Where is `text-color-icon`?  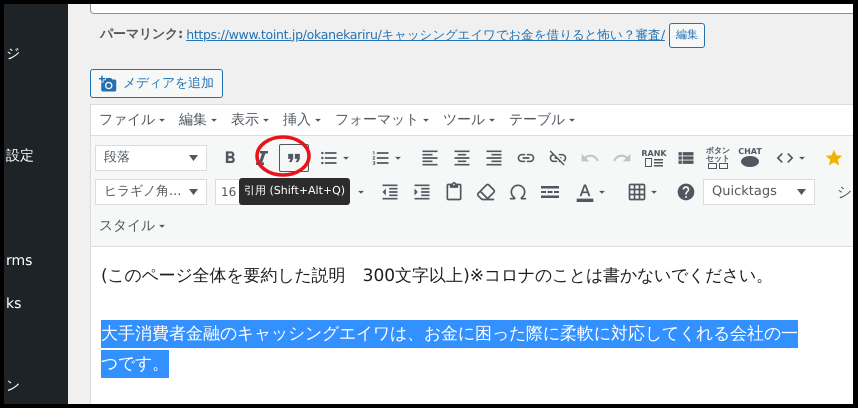 text-color-icon is located at coordinates (585, 192).